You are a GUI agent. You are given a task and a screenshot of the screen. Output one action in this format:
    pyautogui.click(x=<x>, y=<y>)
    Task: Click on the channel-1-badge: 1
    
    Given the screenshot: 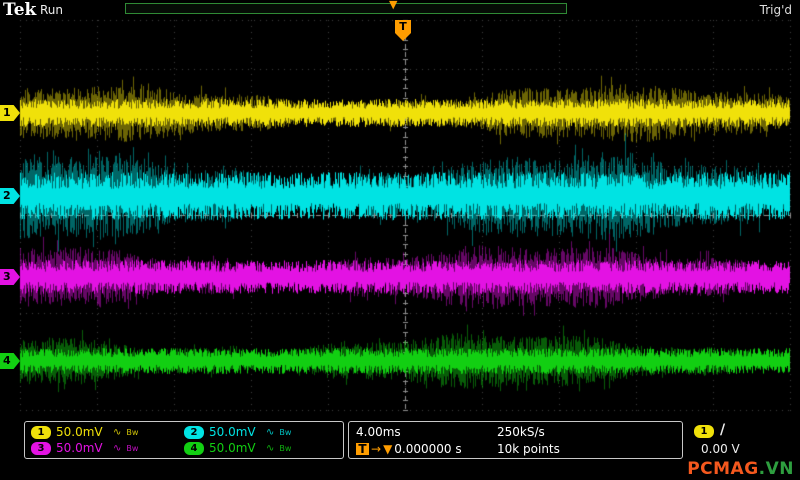 What is the action you would take?
    pyautogui.click(x=41, y=432)
    